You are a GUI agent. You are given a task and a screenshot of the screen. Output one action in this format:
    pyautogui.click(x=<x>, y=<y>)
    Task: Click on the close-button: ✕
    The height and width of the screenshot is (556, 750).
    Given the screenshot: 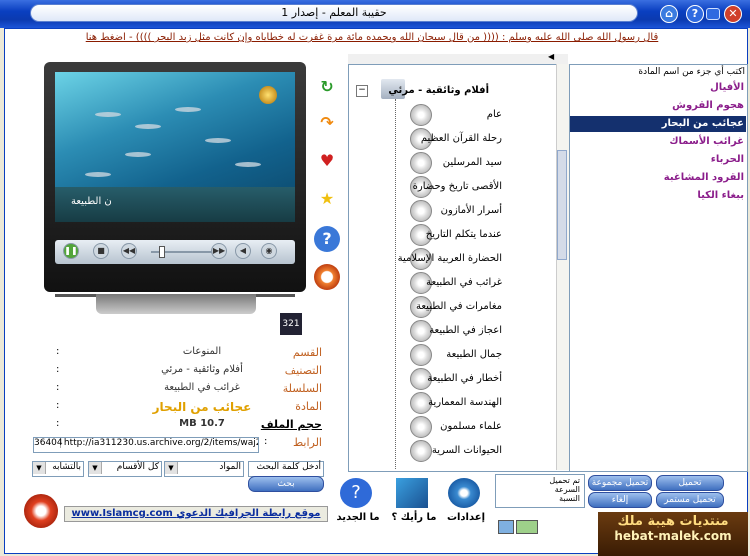 What is the action you would take?
    pyautogui.click(x=733, y=14)
    